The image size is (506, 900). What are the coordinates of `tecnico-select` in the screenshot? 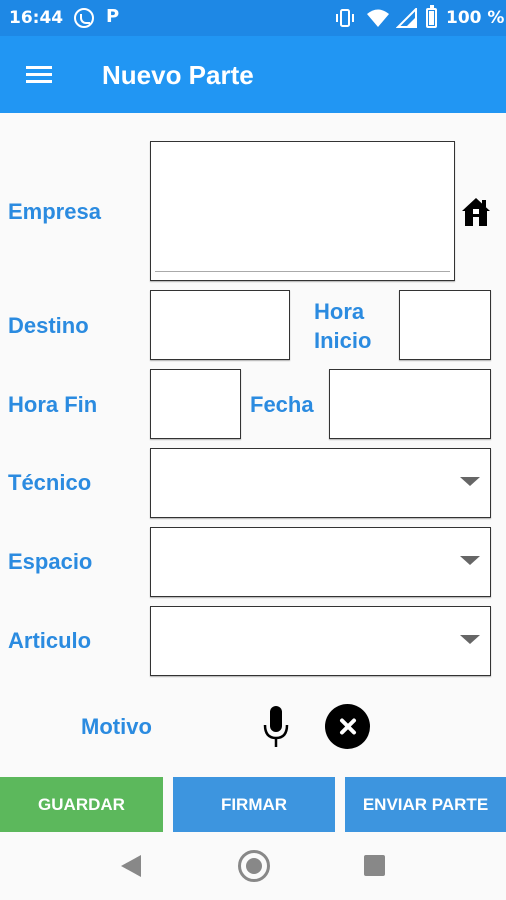 It's located at (320, 483).